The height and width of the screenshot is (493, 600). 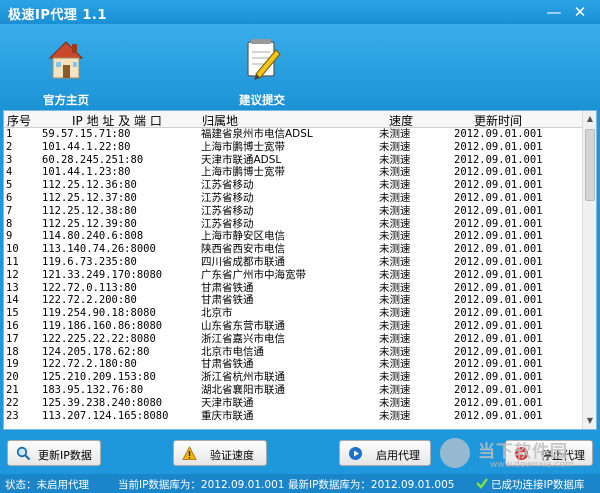 What do you see at coordinates (293, 288) in the screenshot?
I see `table-row: 13 122.72.0.113:80 甘肃省铁通 未测速 2012.09.01.001` at bounding box center [293, 288].